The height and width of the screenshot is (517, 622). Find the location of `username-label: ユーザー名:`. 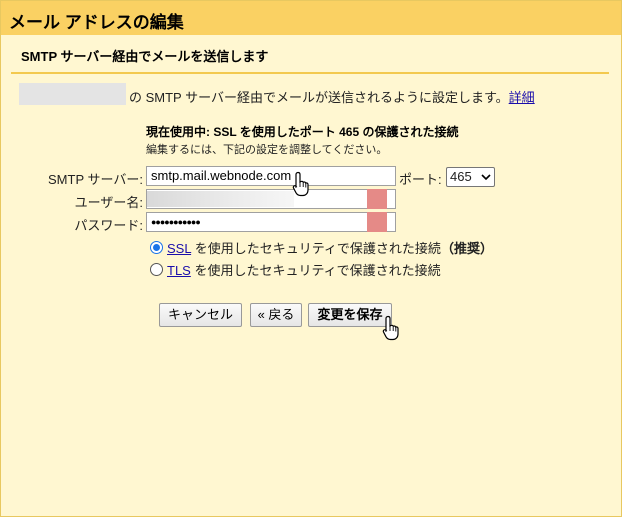

username-label: ユーザー名: is located at coordinates (108, 202).